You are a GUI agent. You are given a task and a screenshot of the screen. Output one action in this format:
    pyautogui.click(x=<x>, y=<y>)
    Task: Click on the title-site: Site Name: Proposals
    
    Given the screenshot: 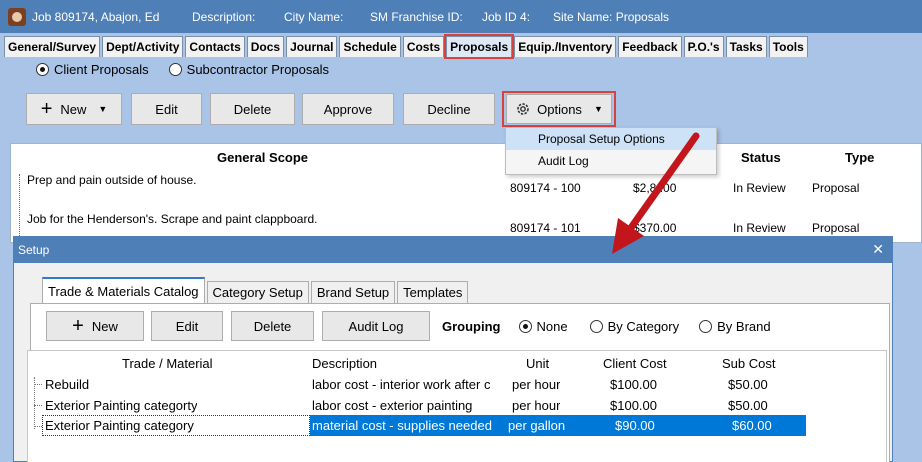 What is the action you would take?
    pyautogui.click(x=611, y=16)
    